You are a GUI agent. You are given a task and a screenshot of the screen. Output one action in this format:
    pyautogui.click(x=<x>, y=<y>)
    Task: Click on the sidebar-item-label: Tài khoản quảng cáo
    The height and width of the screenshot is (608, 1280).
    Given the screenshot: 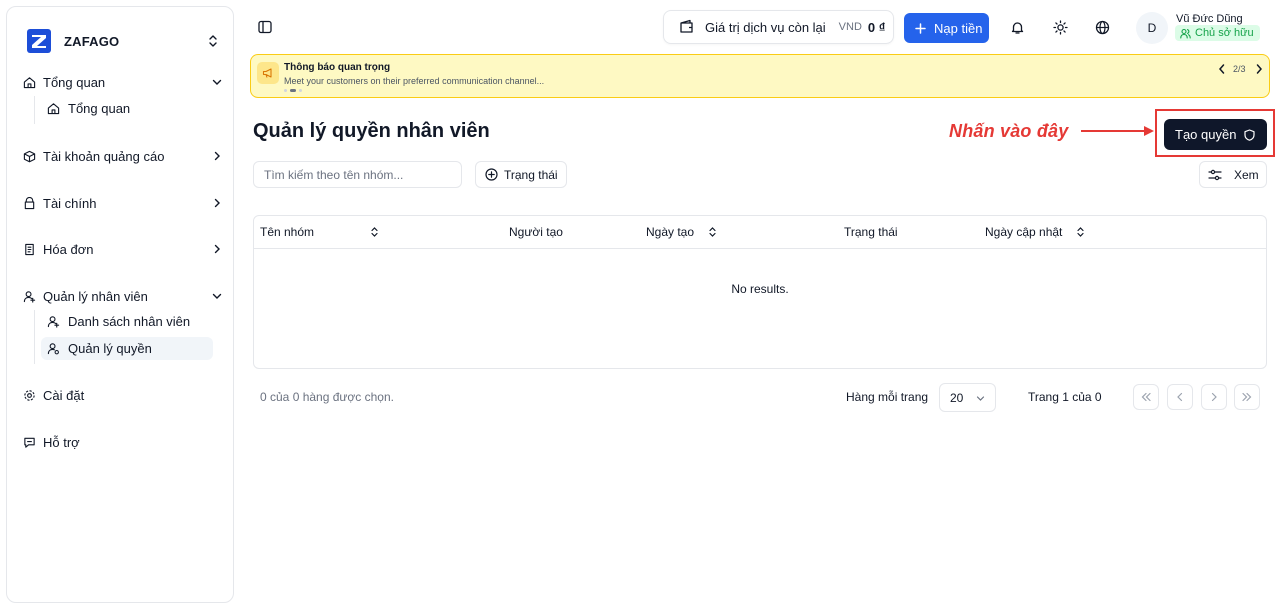 What is the action you would take?
    pyautogui.click(x=104, y=156)
    